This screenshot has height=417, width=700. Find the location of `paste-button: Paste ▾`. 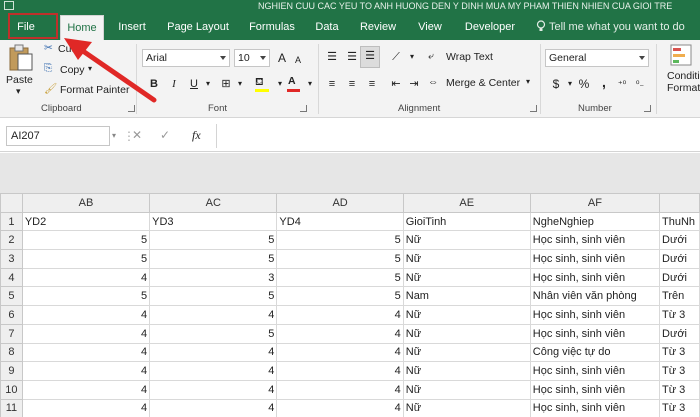

paste-button: Paste ▾ is located at coordinates (21, 71).